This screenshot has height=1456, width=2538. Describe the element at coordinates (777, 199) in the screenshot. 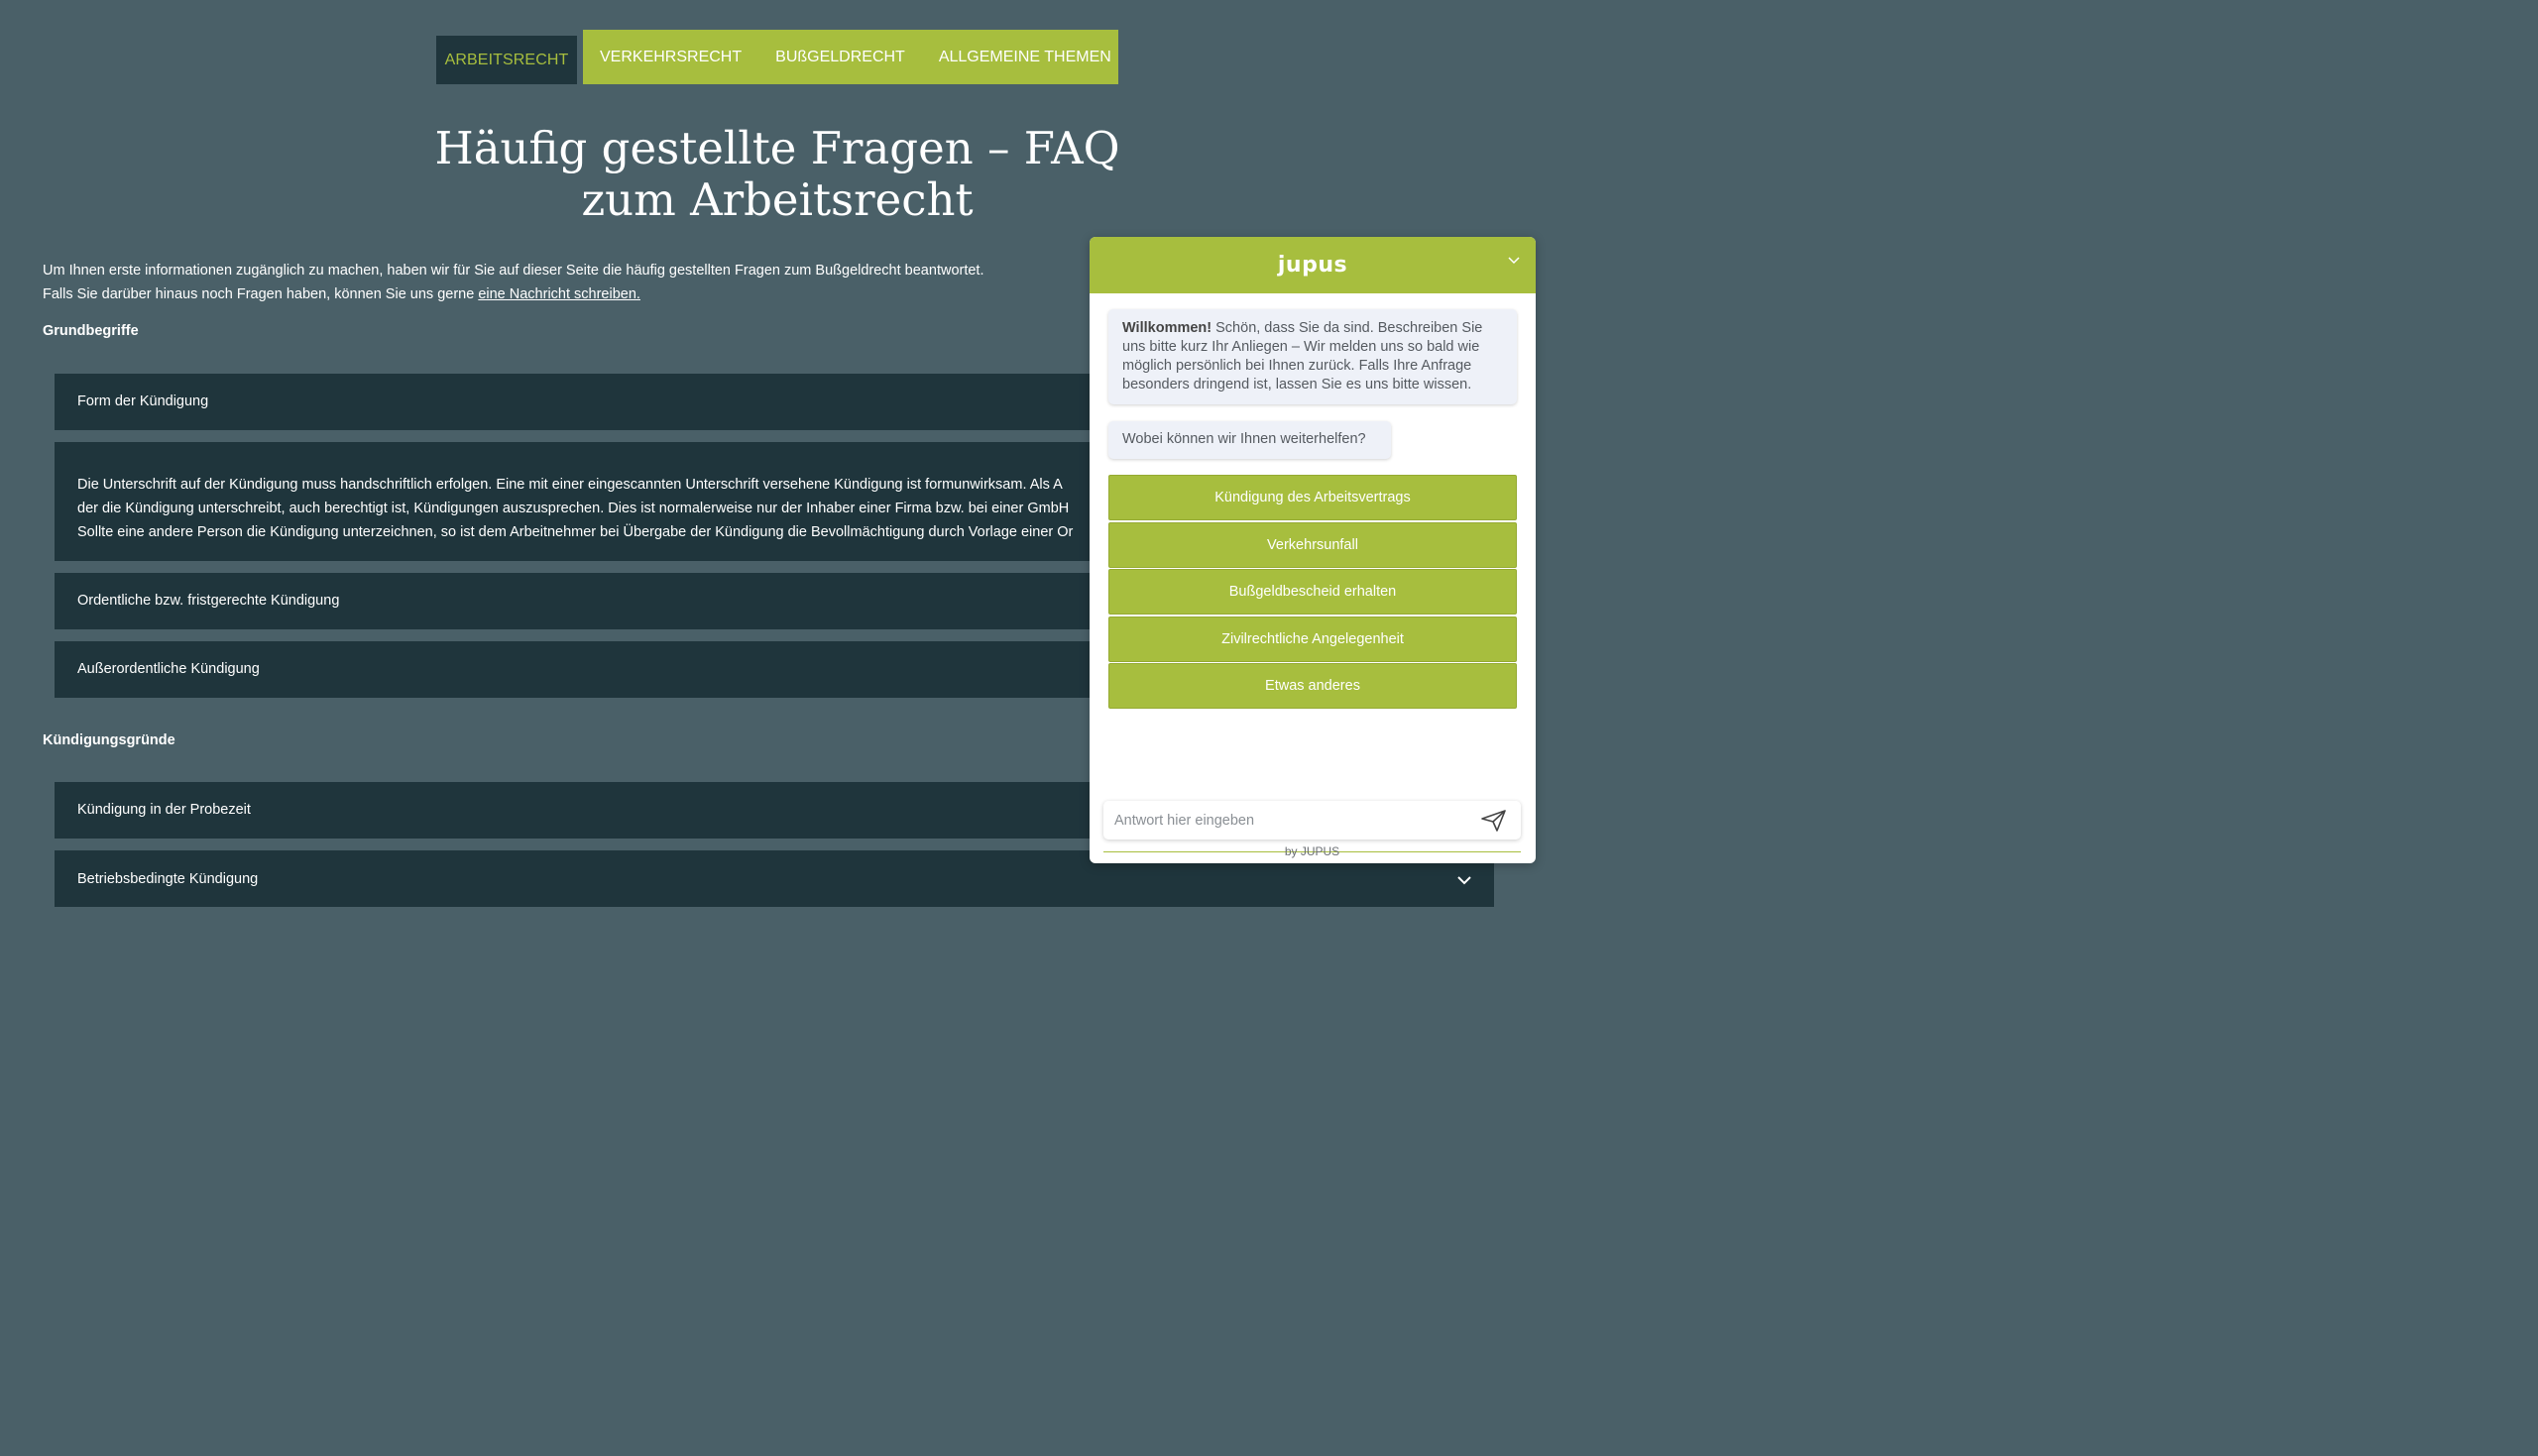

I see `page-title-line-2: zum Arbeitsrecht` at that location.